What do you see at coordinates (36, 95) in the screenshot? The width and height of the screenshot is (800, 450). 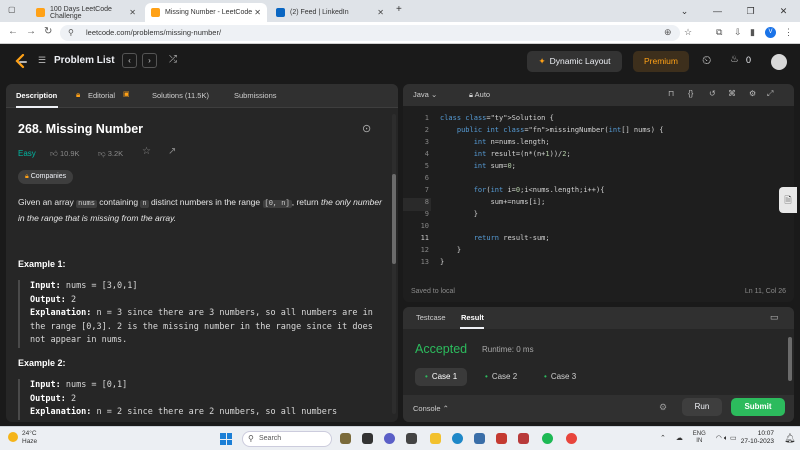 I see `tab-description: Description` at bounding box center [36, 95].